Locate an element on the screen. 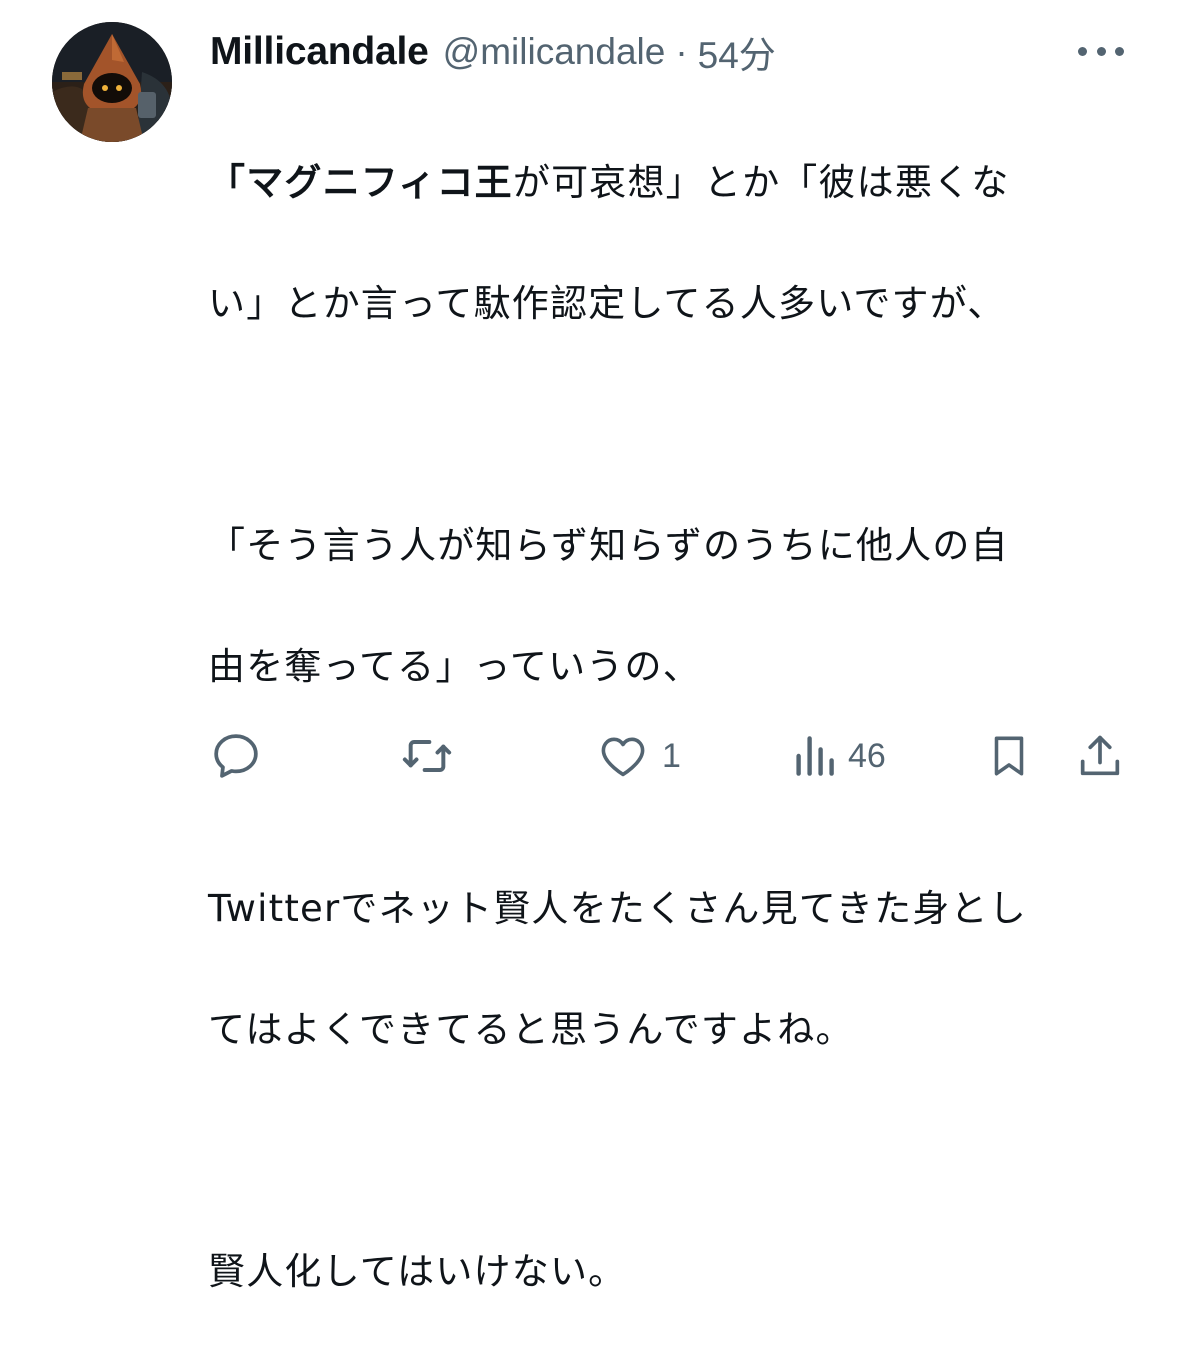  text-line: てはよくできてると思うんですよね。 is located at coordinates (531, 1029).